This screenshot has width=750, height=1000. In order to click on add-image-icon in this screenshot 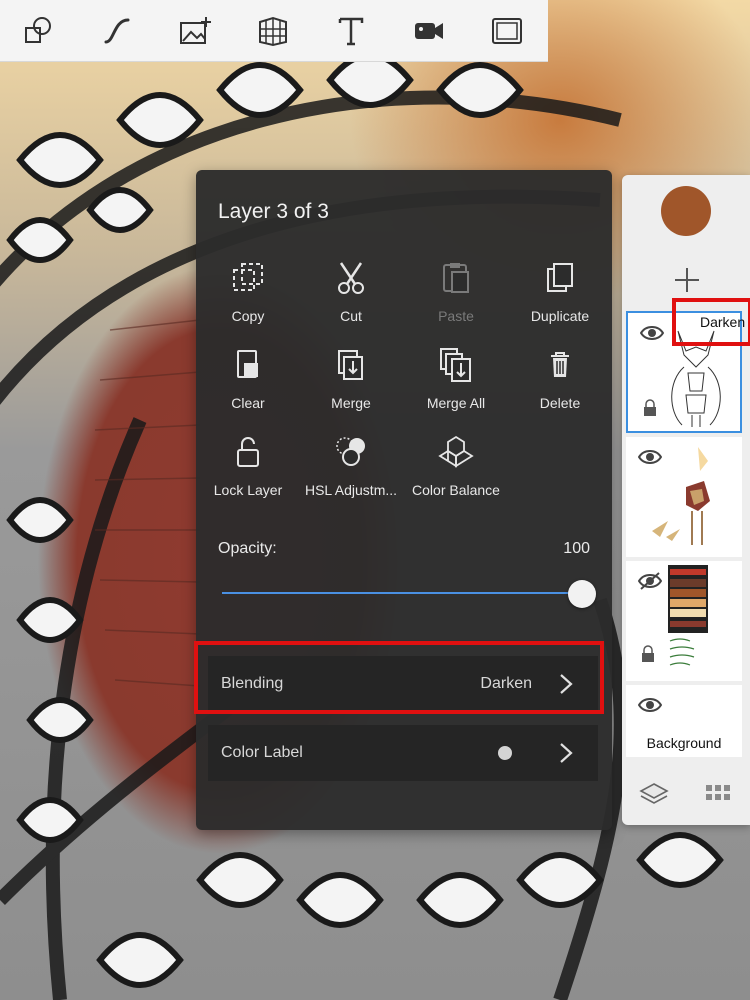, I will do `click(195, 30)`.